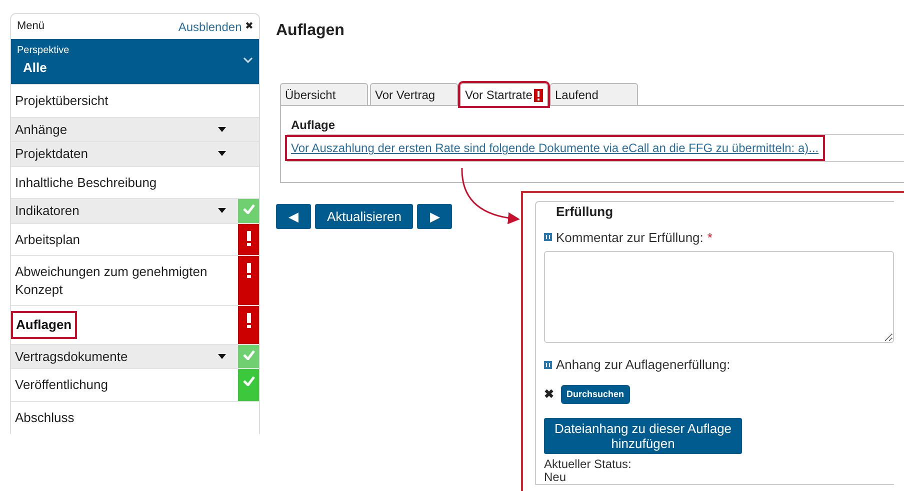 This screenshot has height=491, width=904. What do you see at coordinates (249, 26) in the screenshot?
I see `close-icon: ✖` at bounding box center [249, 26].